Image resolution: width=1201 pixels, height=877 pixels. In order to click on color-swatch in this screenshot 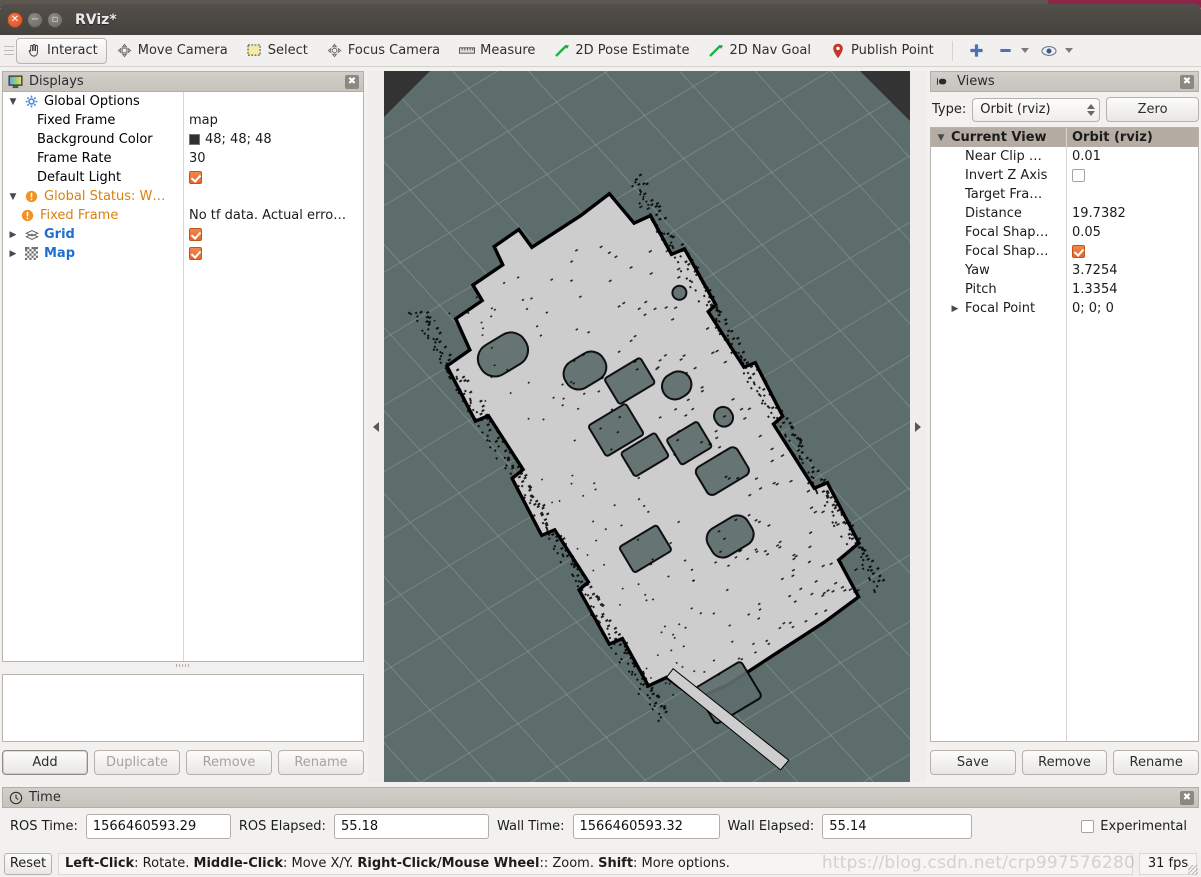, I will do `click(194, 139)`.